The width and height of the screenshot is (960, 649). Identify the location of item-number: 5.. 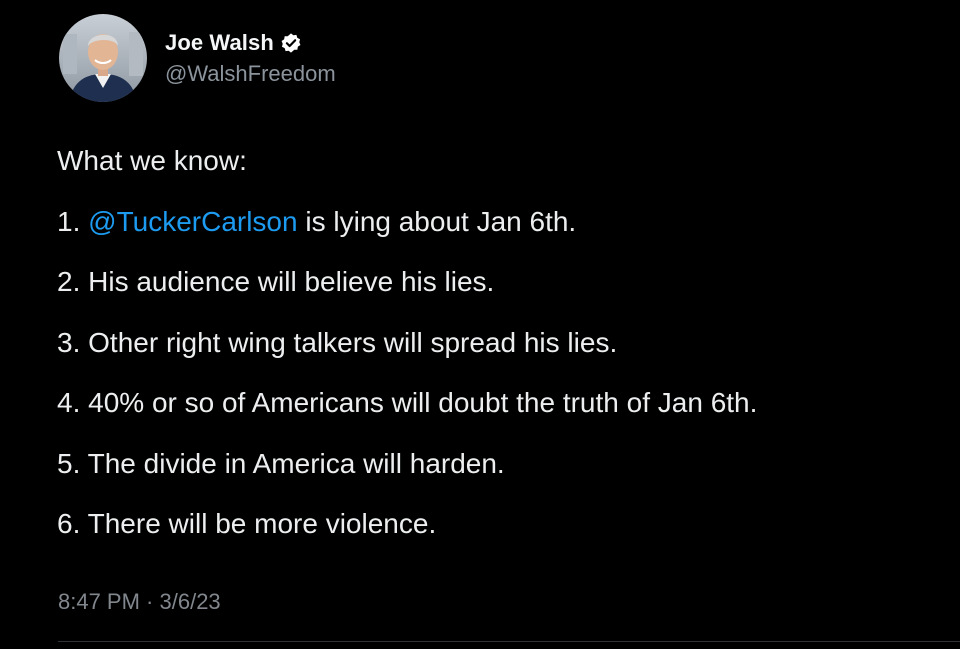
(72, 463).